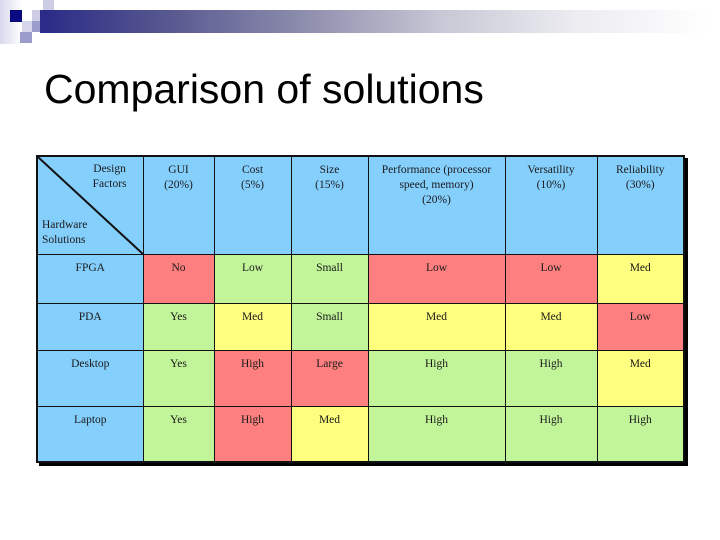  I want to click on column-header-cost: Cost (5%), so click(252, 205).